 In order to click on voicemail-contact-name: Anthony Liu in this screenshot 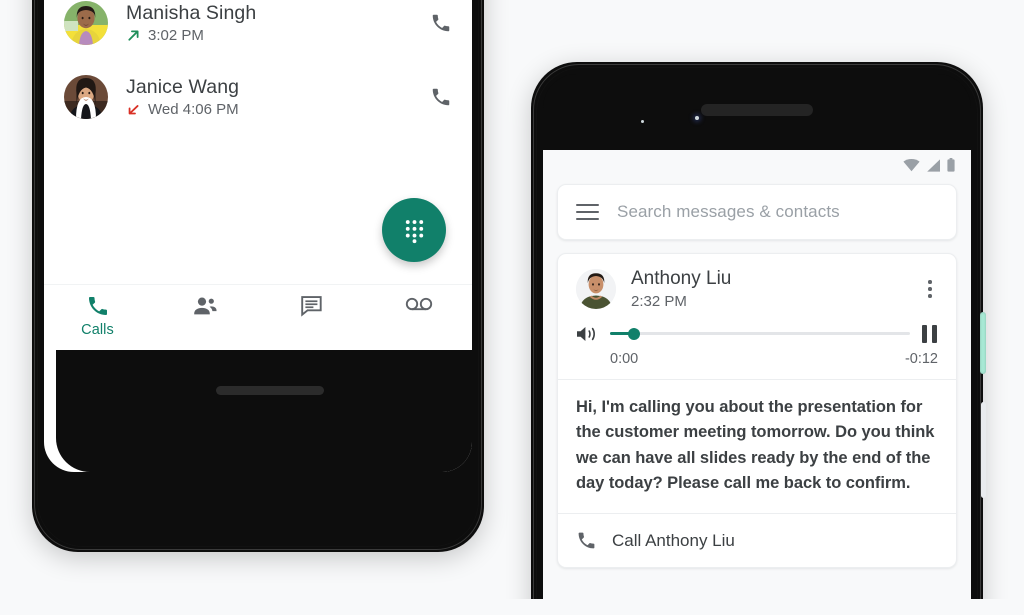, I will do `click(681, 278)`.